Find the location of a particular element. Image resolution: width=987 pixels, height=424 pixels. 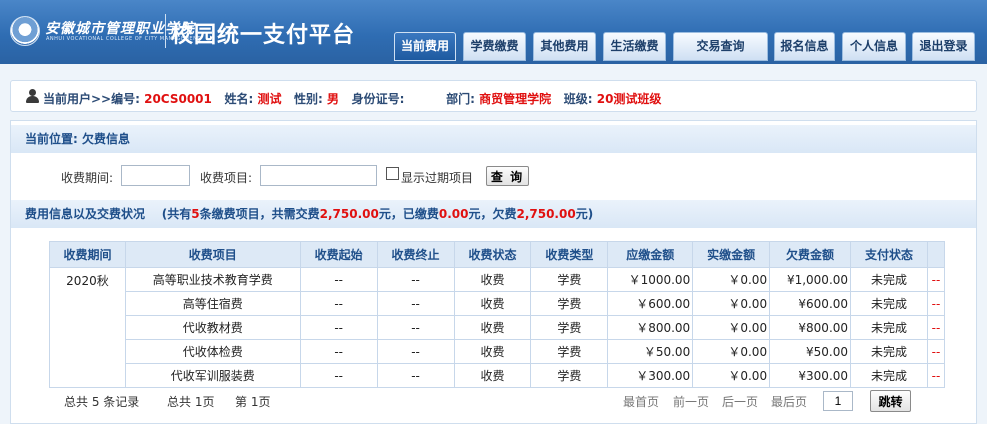

col-start: 收费起始 is located at coordinates (338, 254).